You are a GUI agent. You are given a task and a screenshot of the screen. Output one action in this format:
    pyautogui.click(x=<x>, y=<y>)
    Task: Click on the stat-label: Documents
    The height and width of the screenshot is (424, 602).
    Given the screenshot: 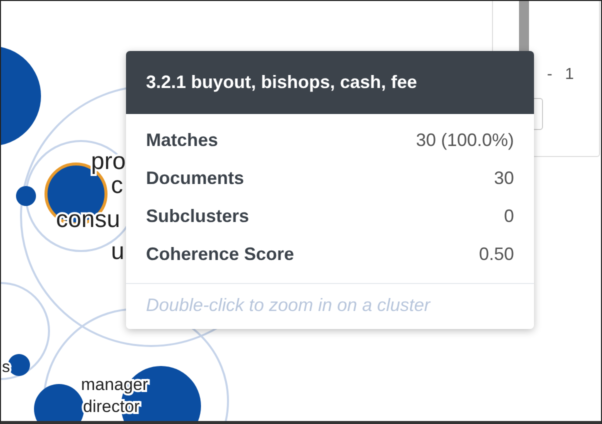 What is the action you would take?
    pyautogui.click(x=195, y=178)
    